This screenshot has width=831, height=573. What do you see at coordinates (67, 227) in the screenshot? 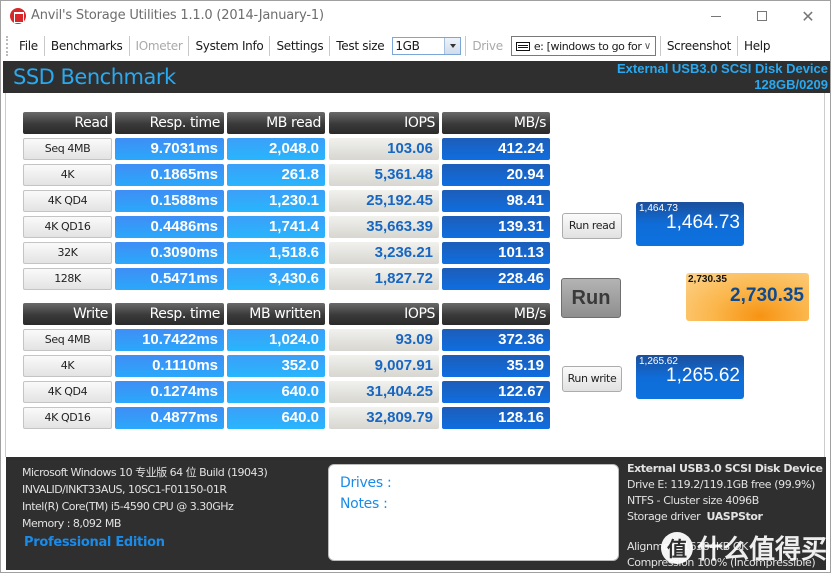
I see `read-row-label-cell: 4K QD16` at bounding box center [67, 227].